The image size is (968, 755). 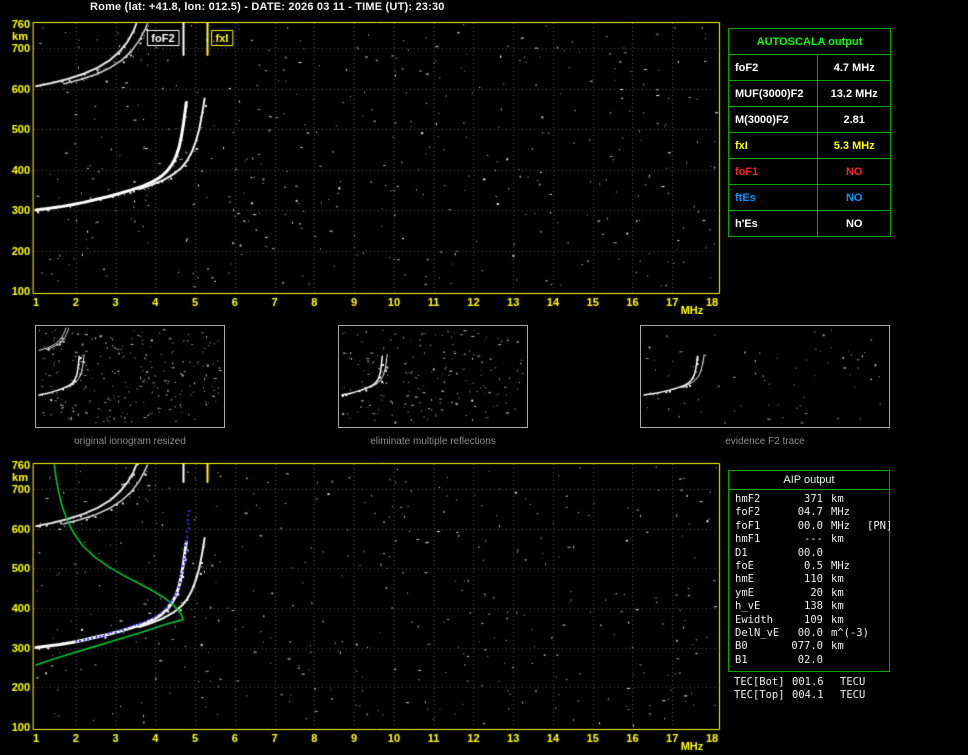 I want to click on aip-cell-v: 077.0, so click(x=807, y=646).